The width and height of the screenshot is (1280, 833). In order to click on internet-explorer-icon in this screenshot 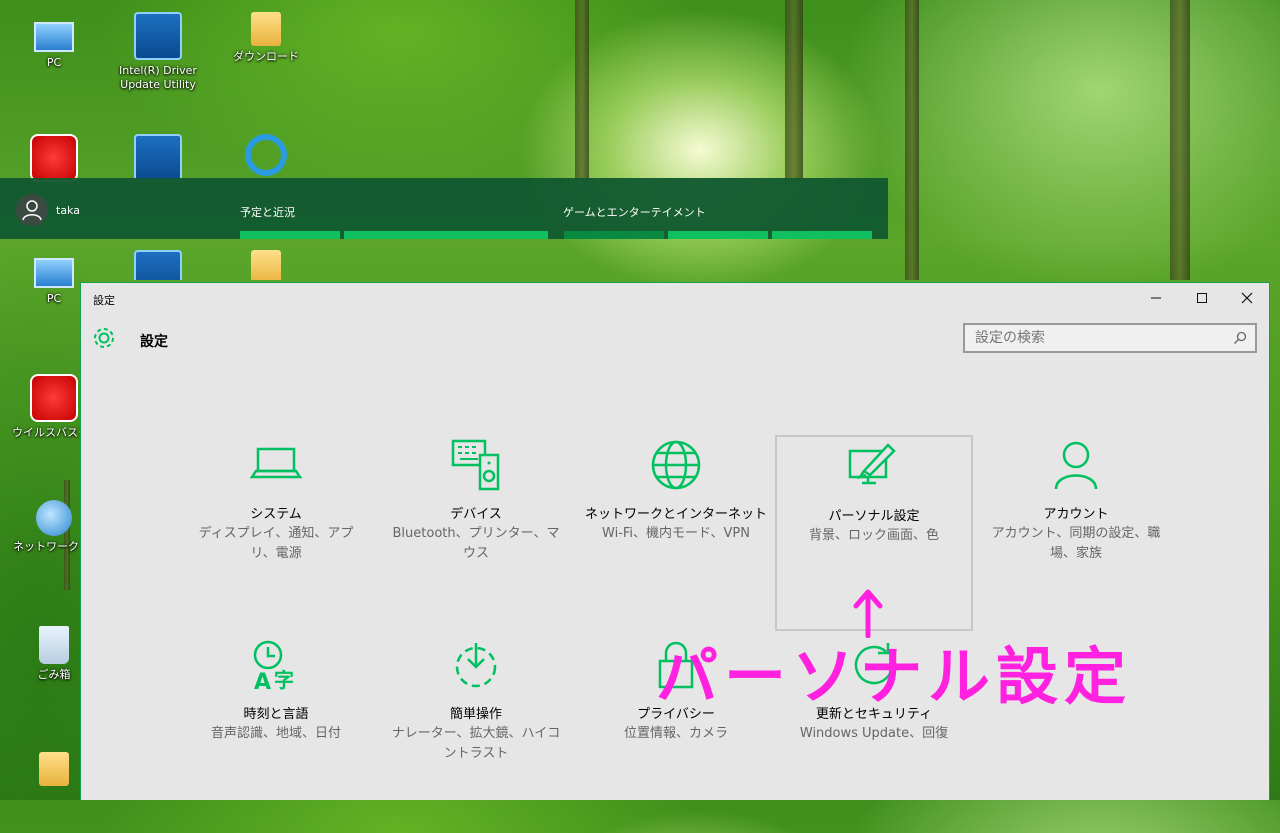, I will do `click(266, 155)`.